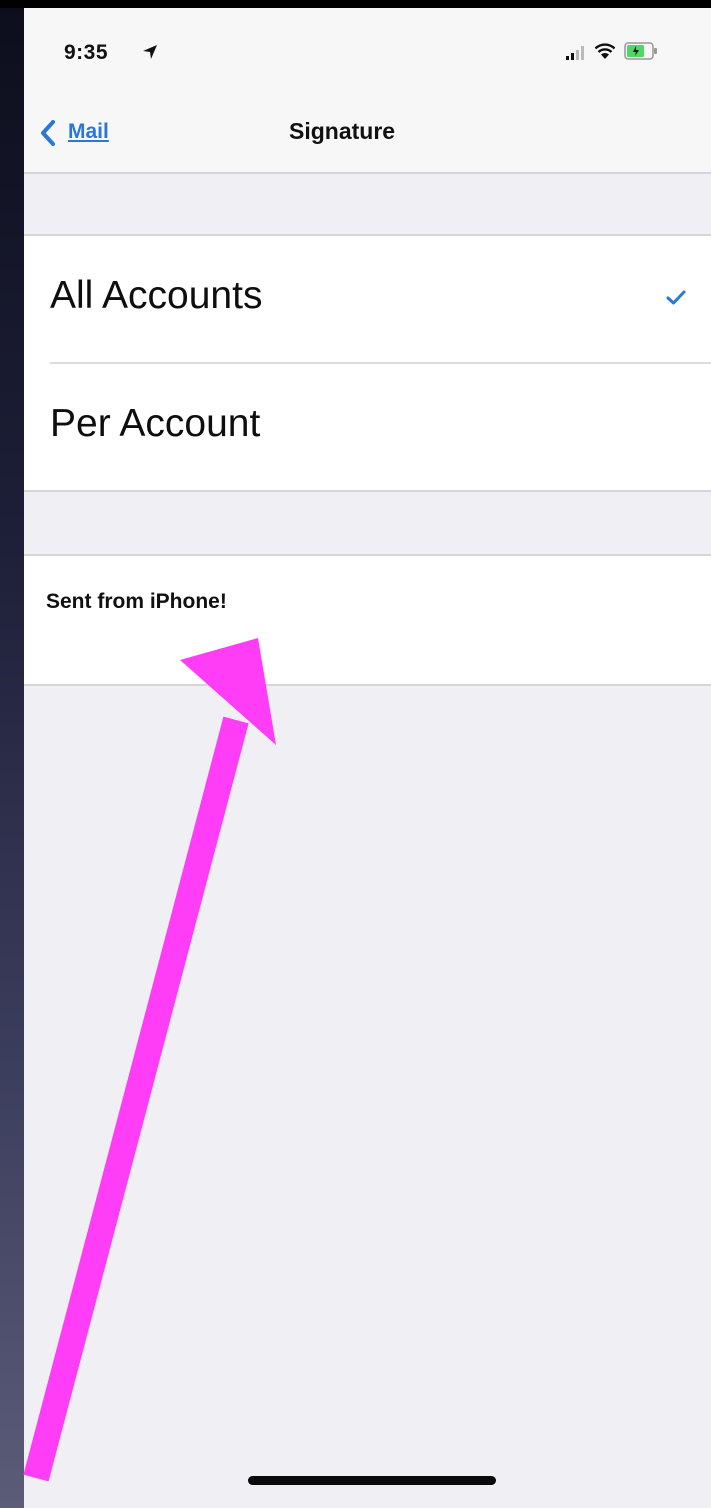 The width and height of the screenshot is (711, 1508). What do you see at coordinates (155, 423) in the screenshot?
I see `option-label: Per Account` at bounding box center [155, 423].